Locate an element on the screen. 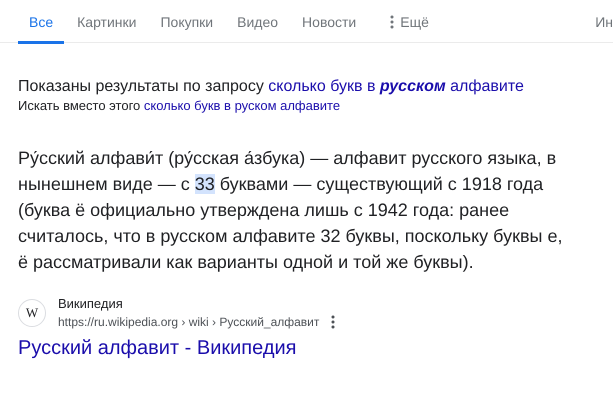 The height and width of the screenshot is (414, 613). search-tab: Покупки is located at coordinates (186, 22).